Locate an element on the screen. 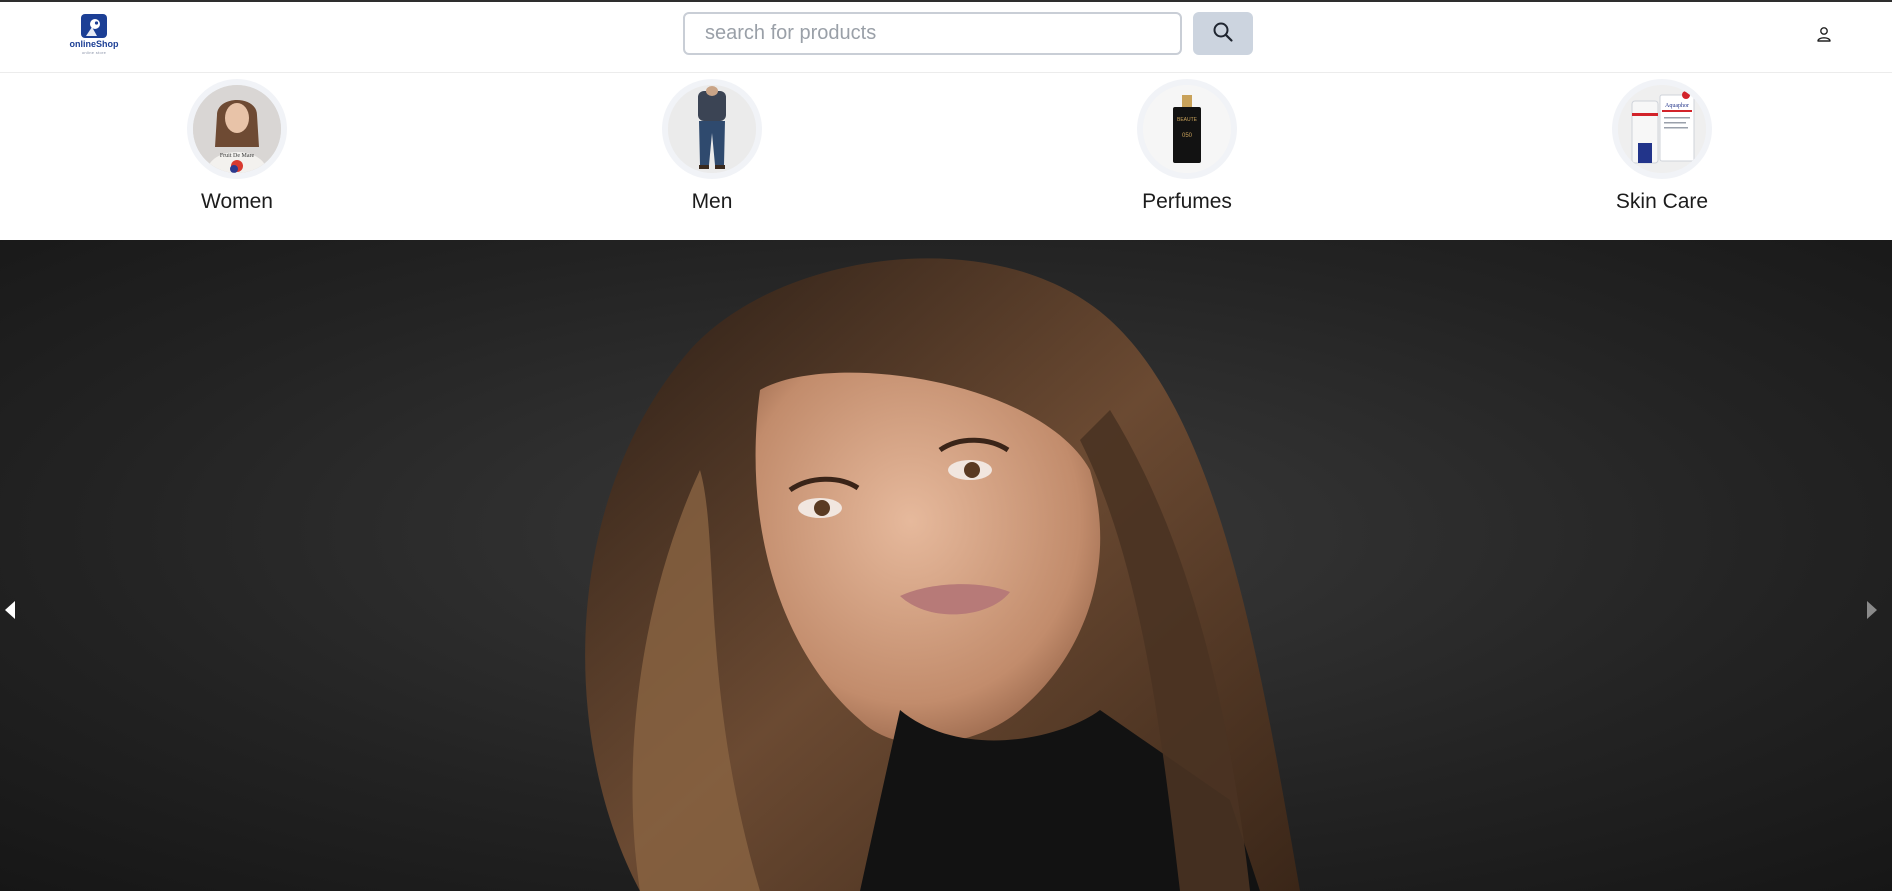 This screenshot has height=891, width=1892. category-perfumes: BEAUTE 050 Perfumes is located at coordinates (1187, 154).